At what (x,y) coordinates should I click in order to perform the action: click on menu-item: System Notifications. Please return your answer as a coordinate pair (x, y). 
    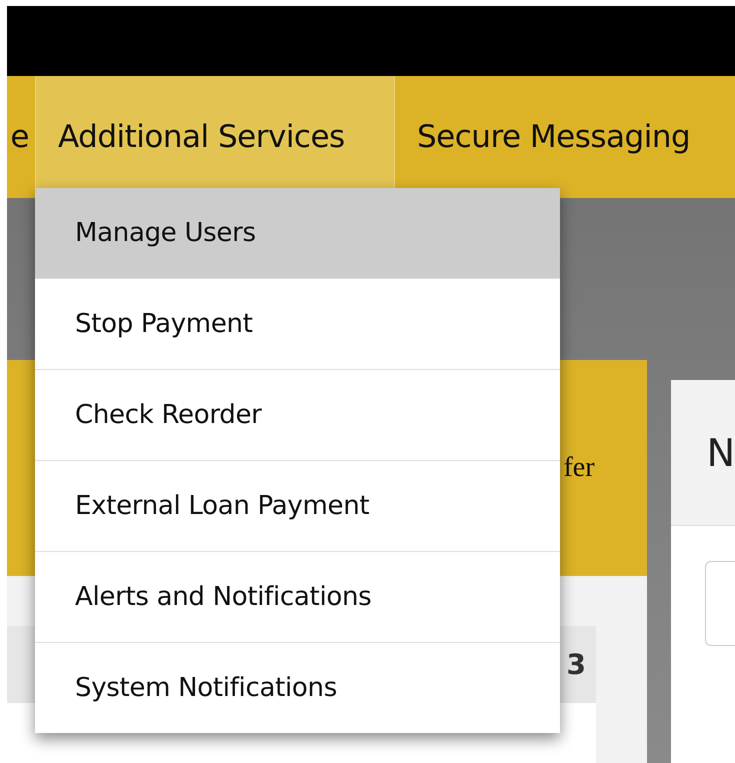
    Looking at the image, I should click on (297, 687).